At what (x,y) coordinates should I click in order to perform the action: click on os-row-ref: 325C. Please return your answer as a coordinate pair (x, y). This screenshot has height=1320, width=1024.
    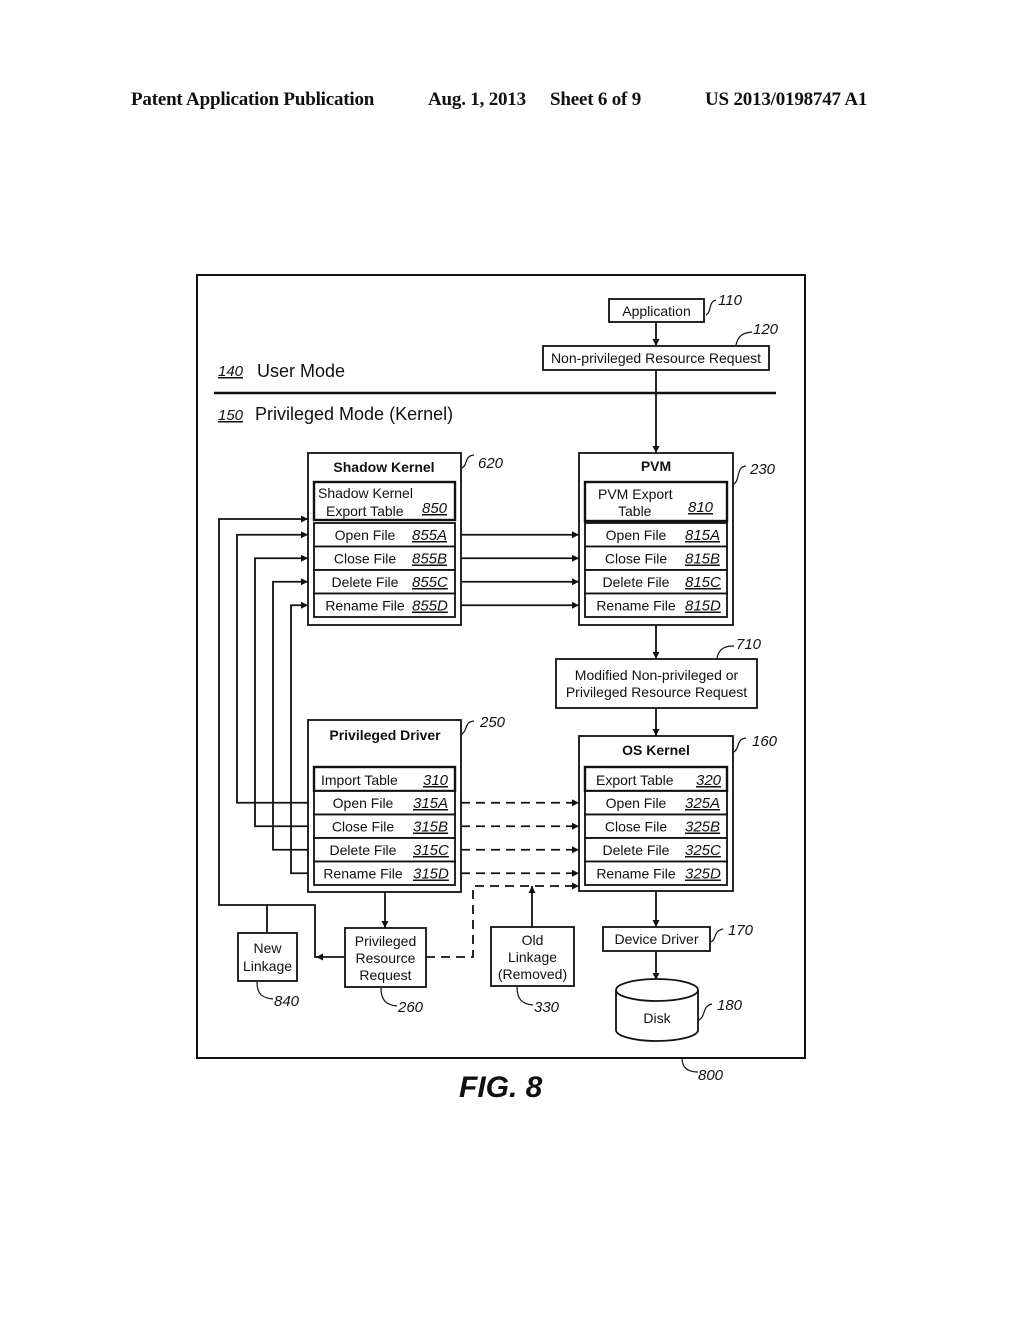
    Looking at the image, I should click on (703, 850).